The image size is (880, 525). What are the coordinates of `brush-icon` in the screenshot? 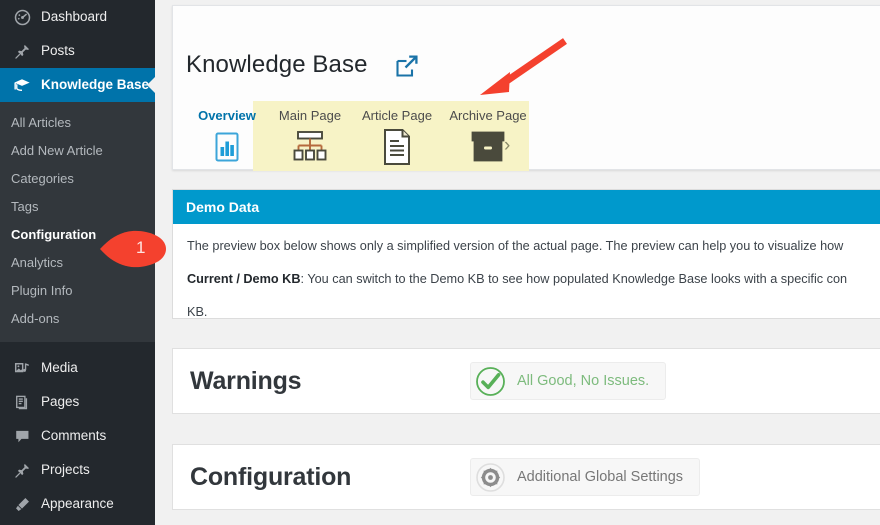 It's located at (22, 504).